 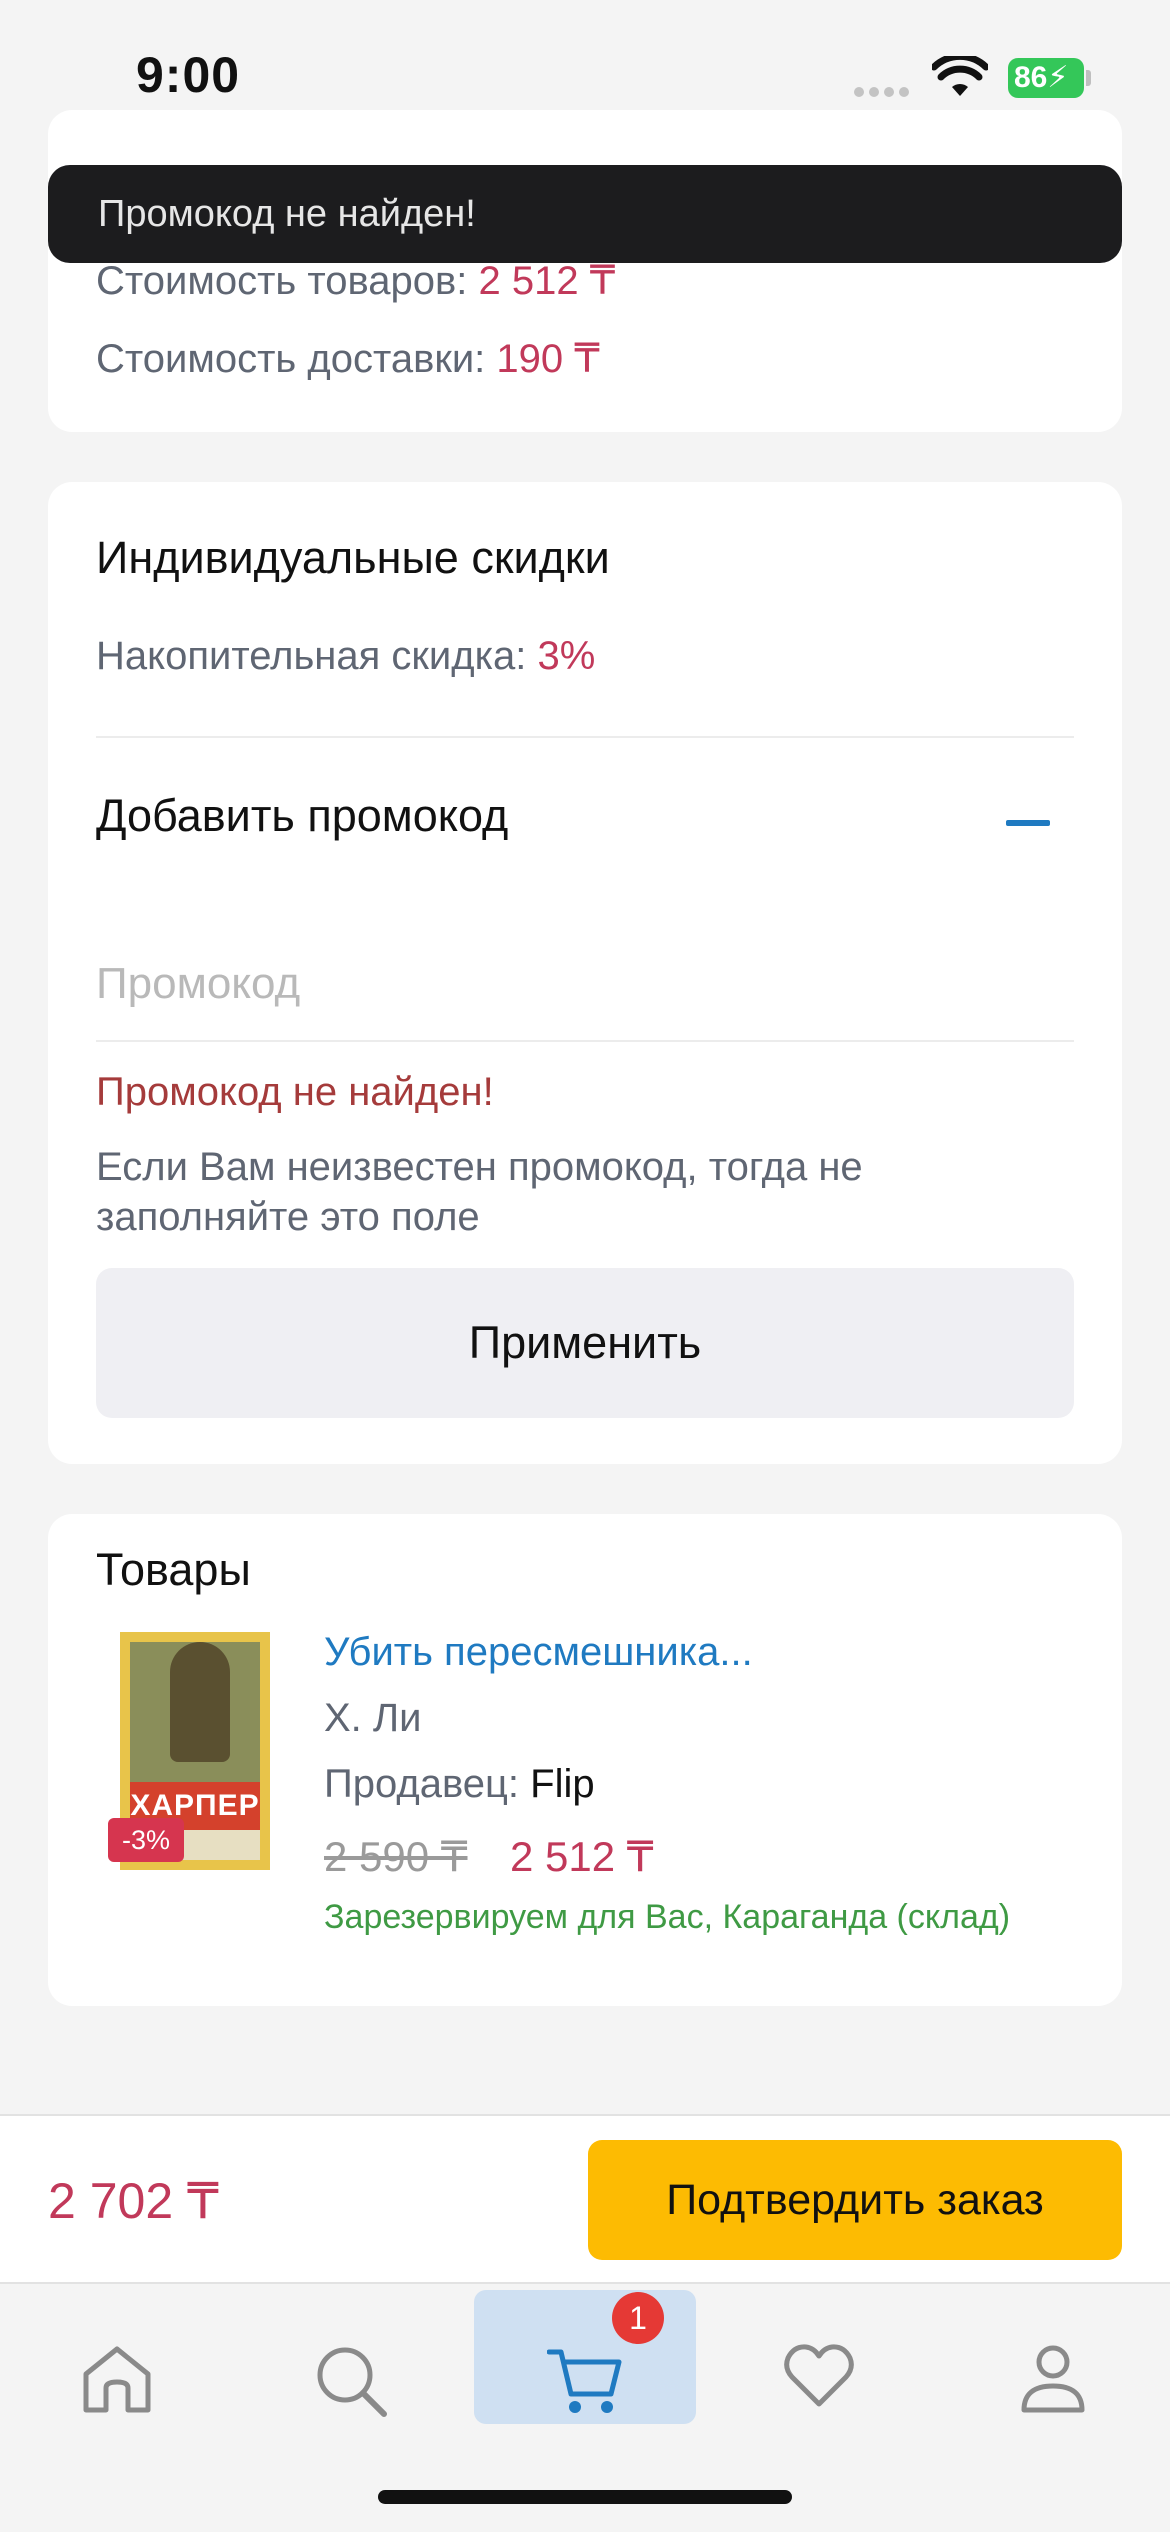 What do you see at coordinates (638, 2318) in the screenshot?
I see `cart-count-badge: 1` at bounding box center [638, 2318].